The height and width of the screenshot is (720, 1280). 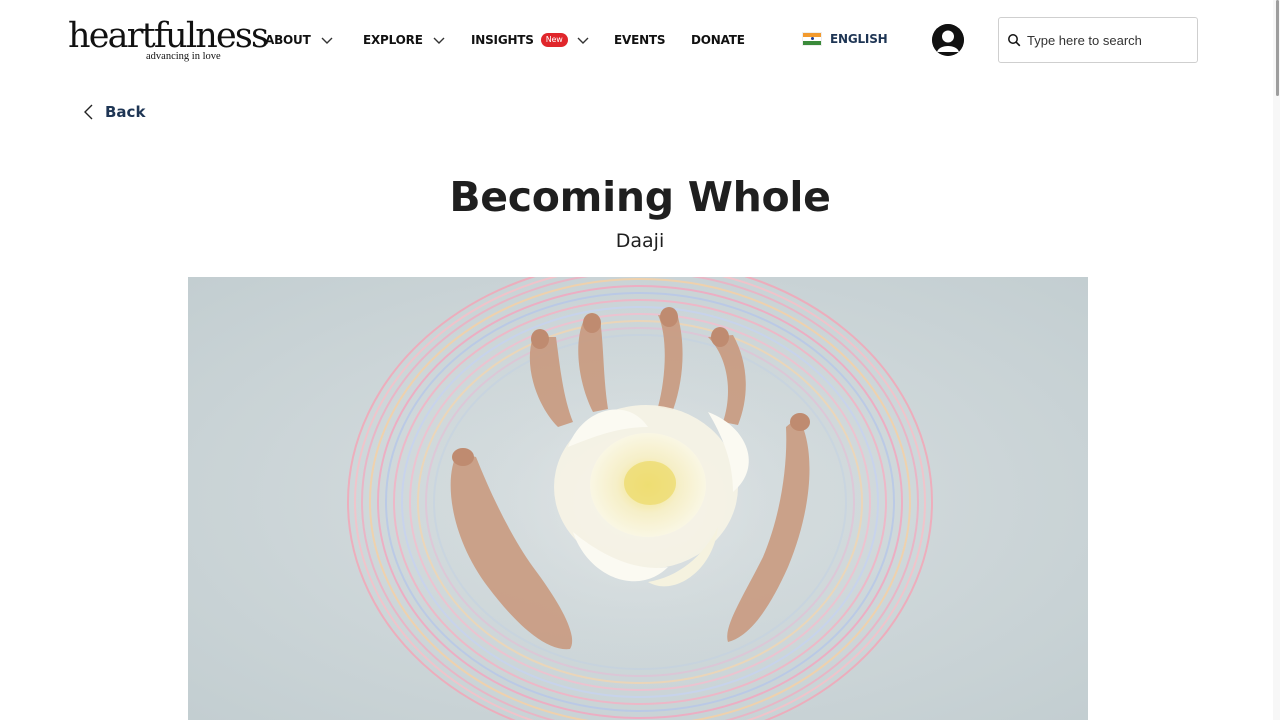 I want to click on language-selector: ENGLISH, so click(x=845, y=39).